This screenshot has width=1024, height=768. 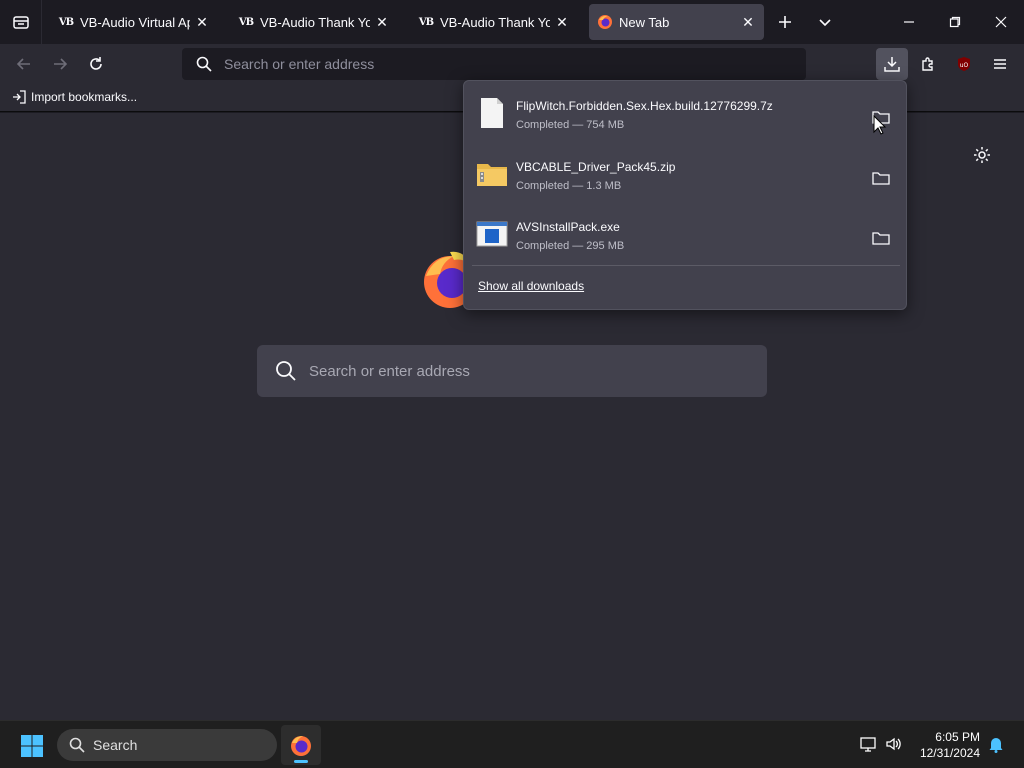 What do you see at coordinates (492, 234) in the screenshot?
I see `exe-icon` at bounding box center [492, 234].